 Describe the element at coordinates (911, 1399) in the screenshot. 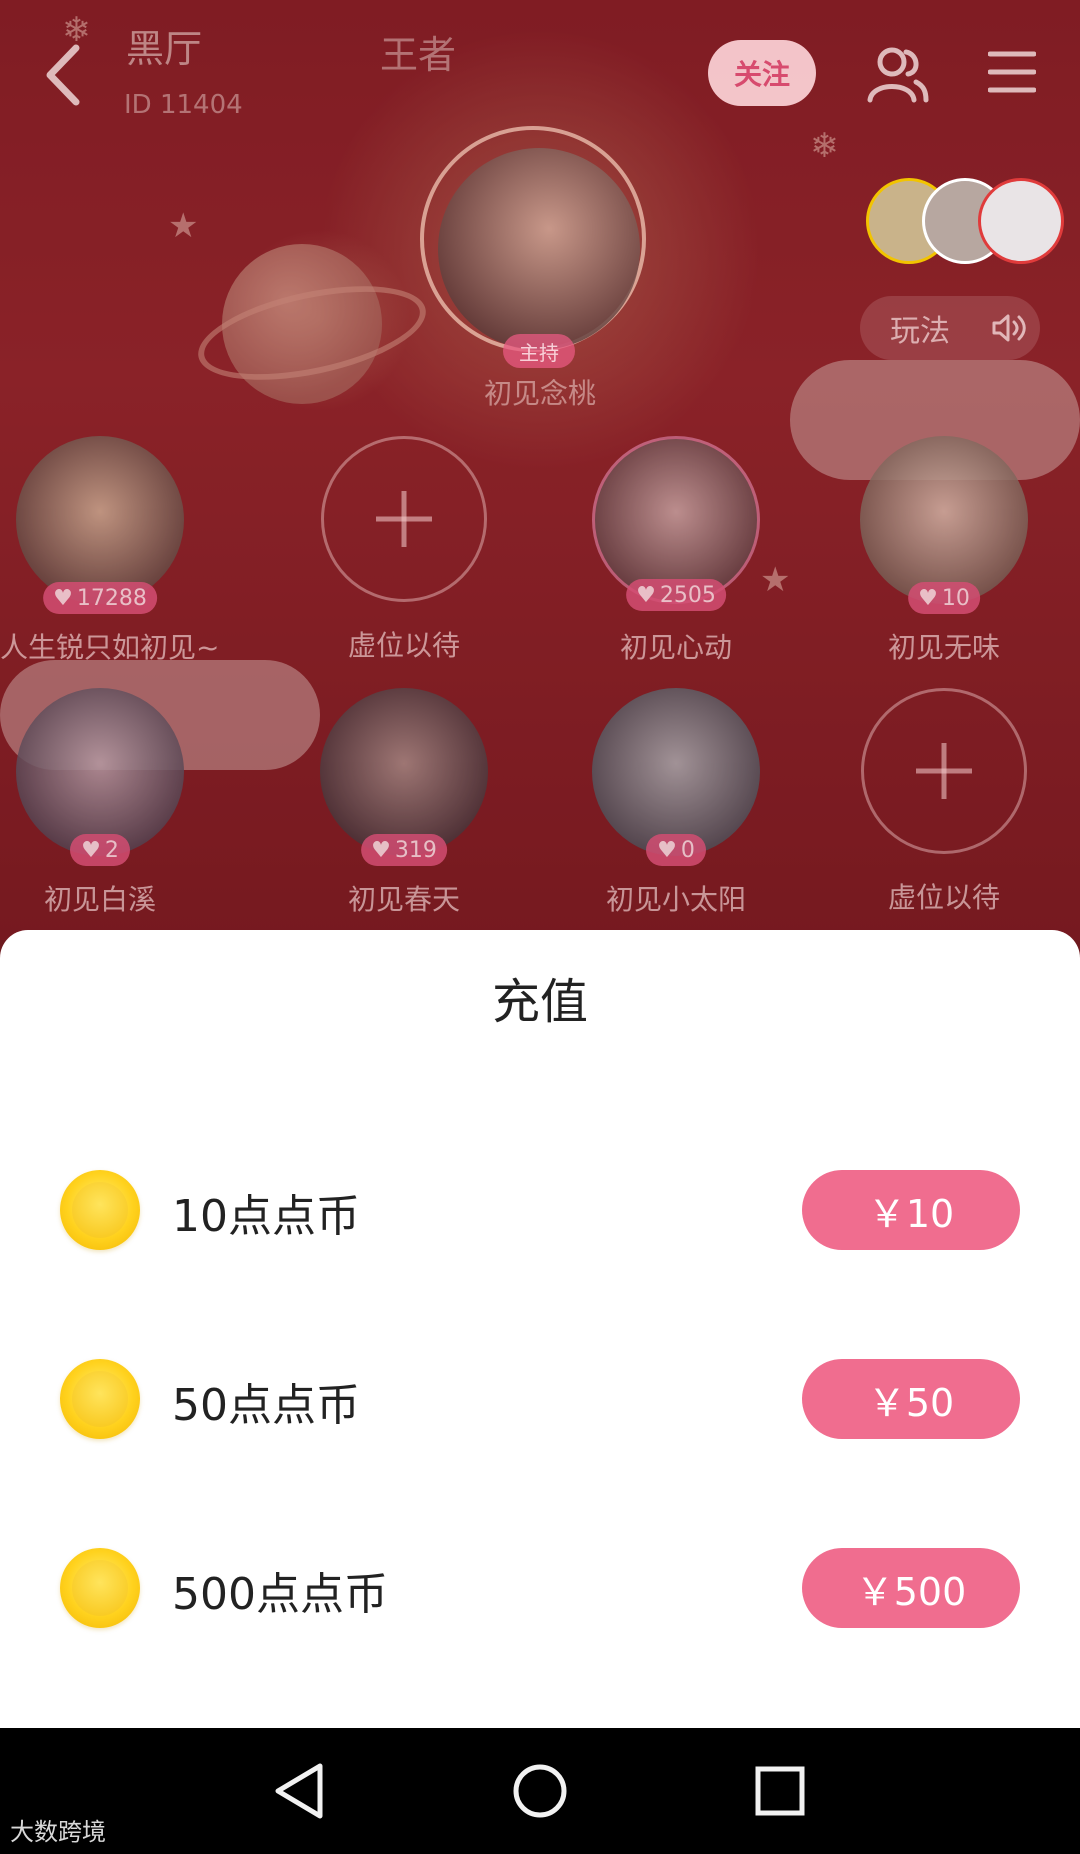

I see `price-button-50: ￥50` at that location.